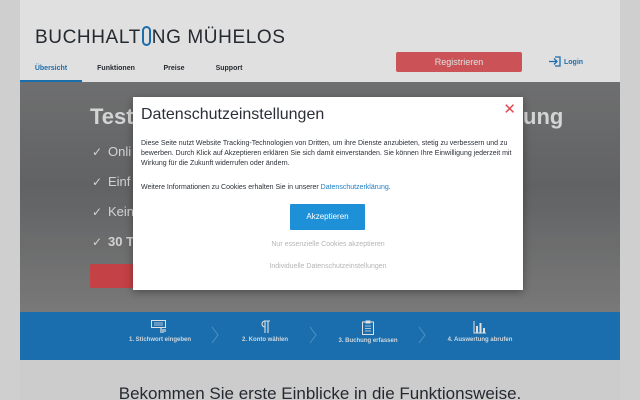 The height and width of the screenshot is (400, 640). I want to click on essential-cookies-button: Nur essenzielle Cookies akzeptieren, so click(328, 244).